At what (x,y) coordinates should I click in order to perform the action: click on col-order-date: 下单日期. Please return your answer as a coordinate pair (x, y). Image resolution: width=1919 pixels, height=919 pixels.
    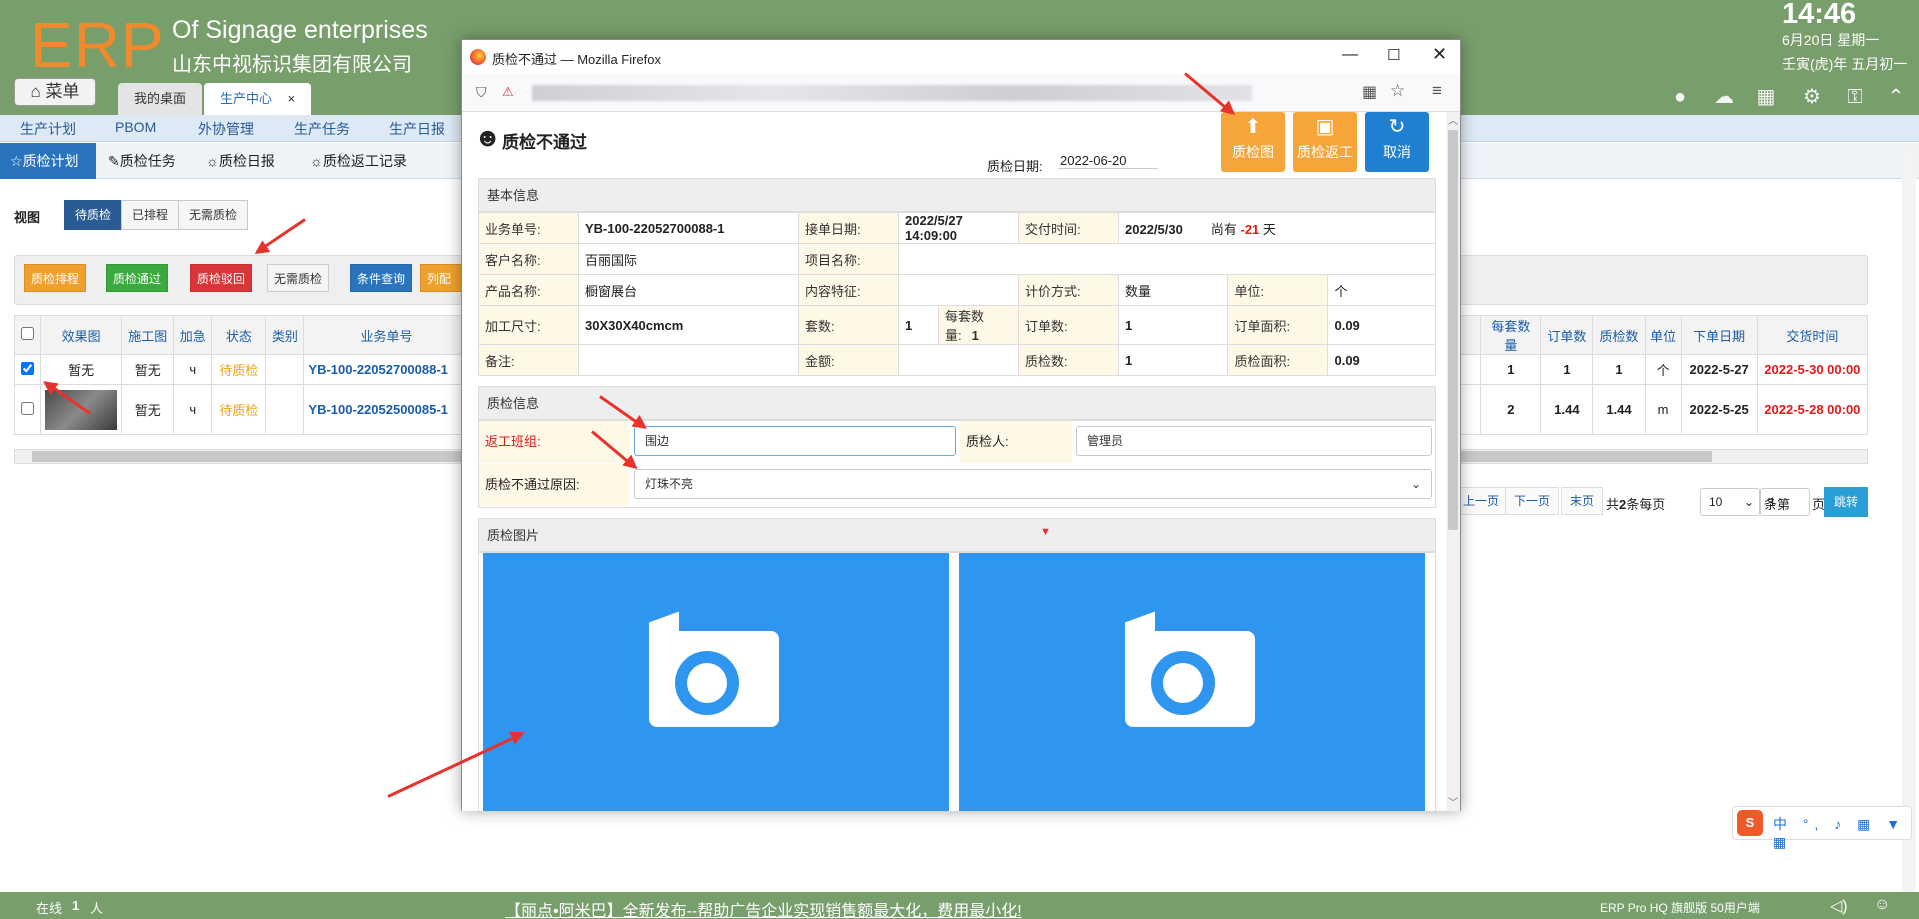
    Looking at the image, I should click on (1719, 335).